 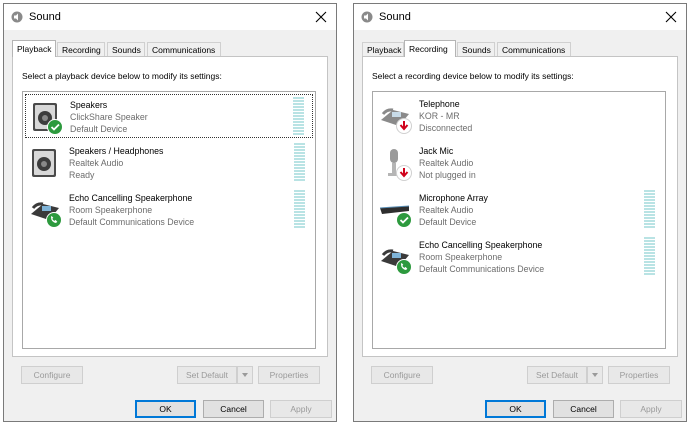 What do you see at coordinates (82, 175) in the screenshot?
I see `device-status: Ready` at bounding box center [82, 175].